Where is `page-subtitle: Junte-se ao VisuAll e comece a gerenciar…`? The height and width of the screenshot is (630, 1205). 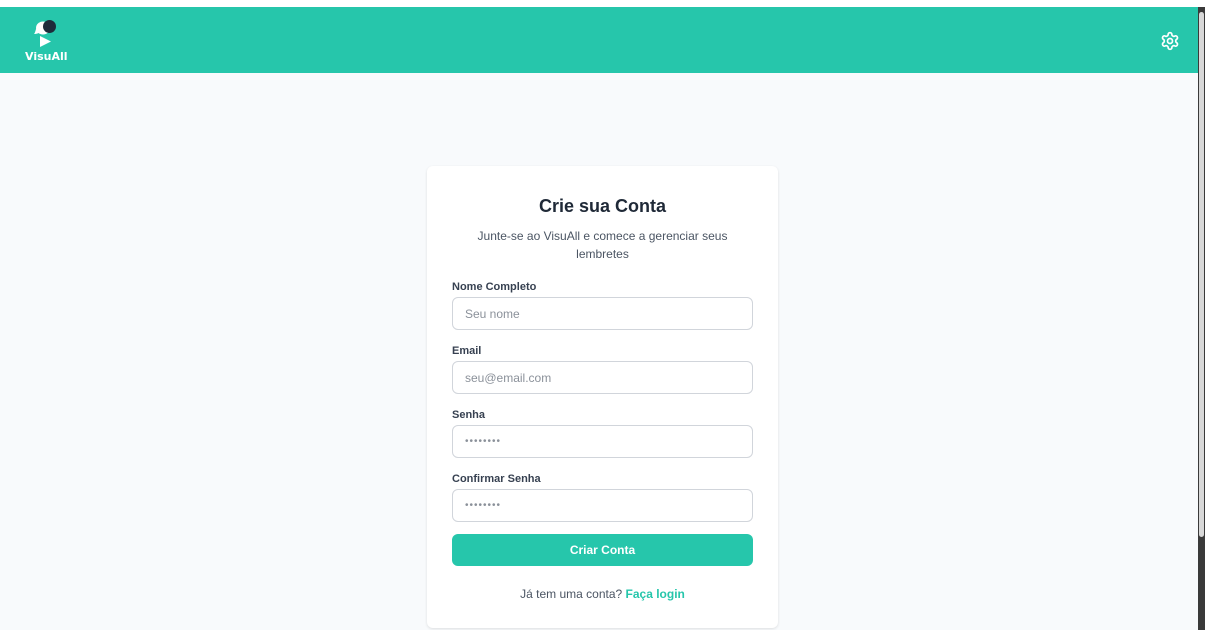
page-subtitle: Junte-se ao VisuAll e comece a gerenciar… is located at coordinates (602, 245).